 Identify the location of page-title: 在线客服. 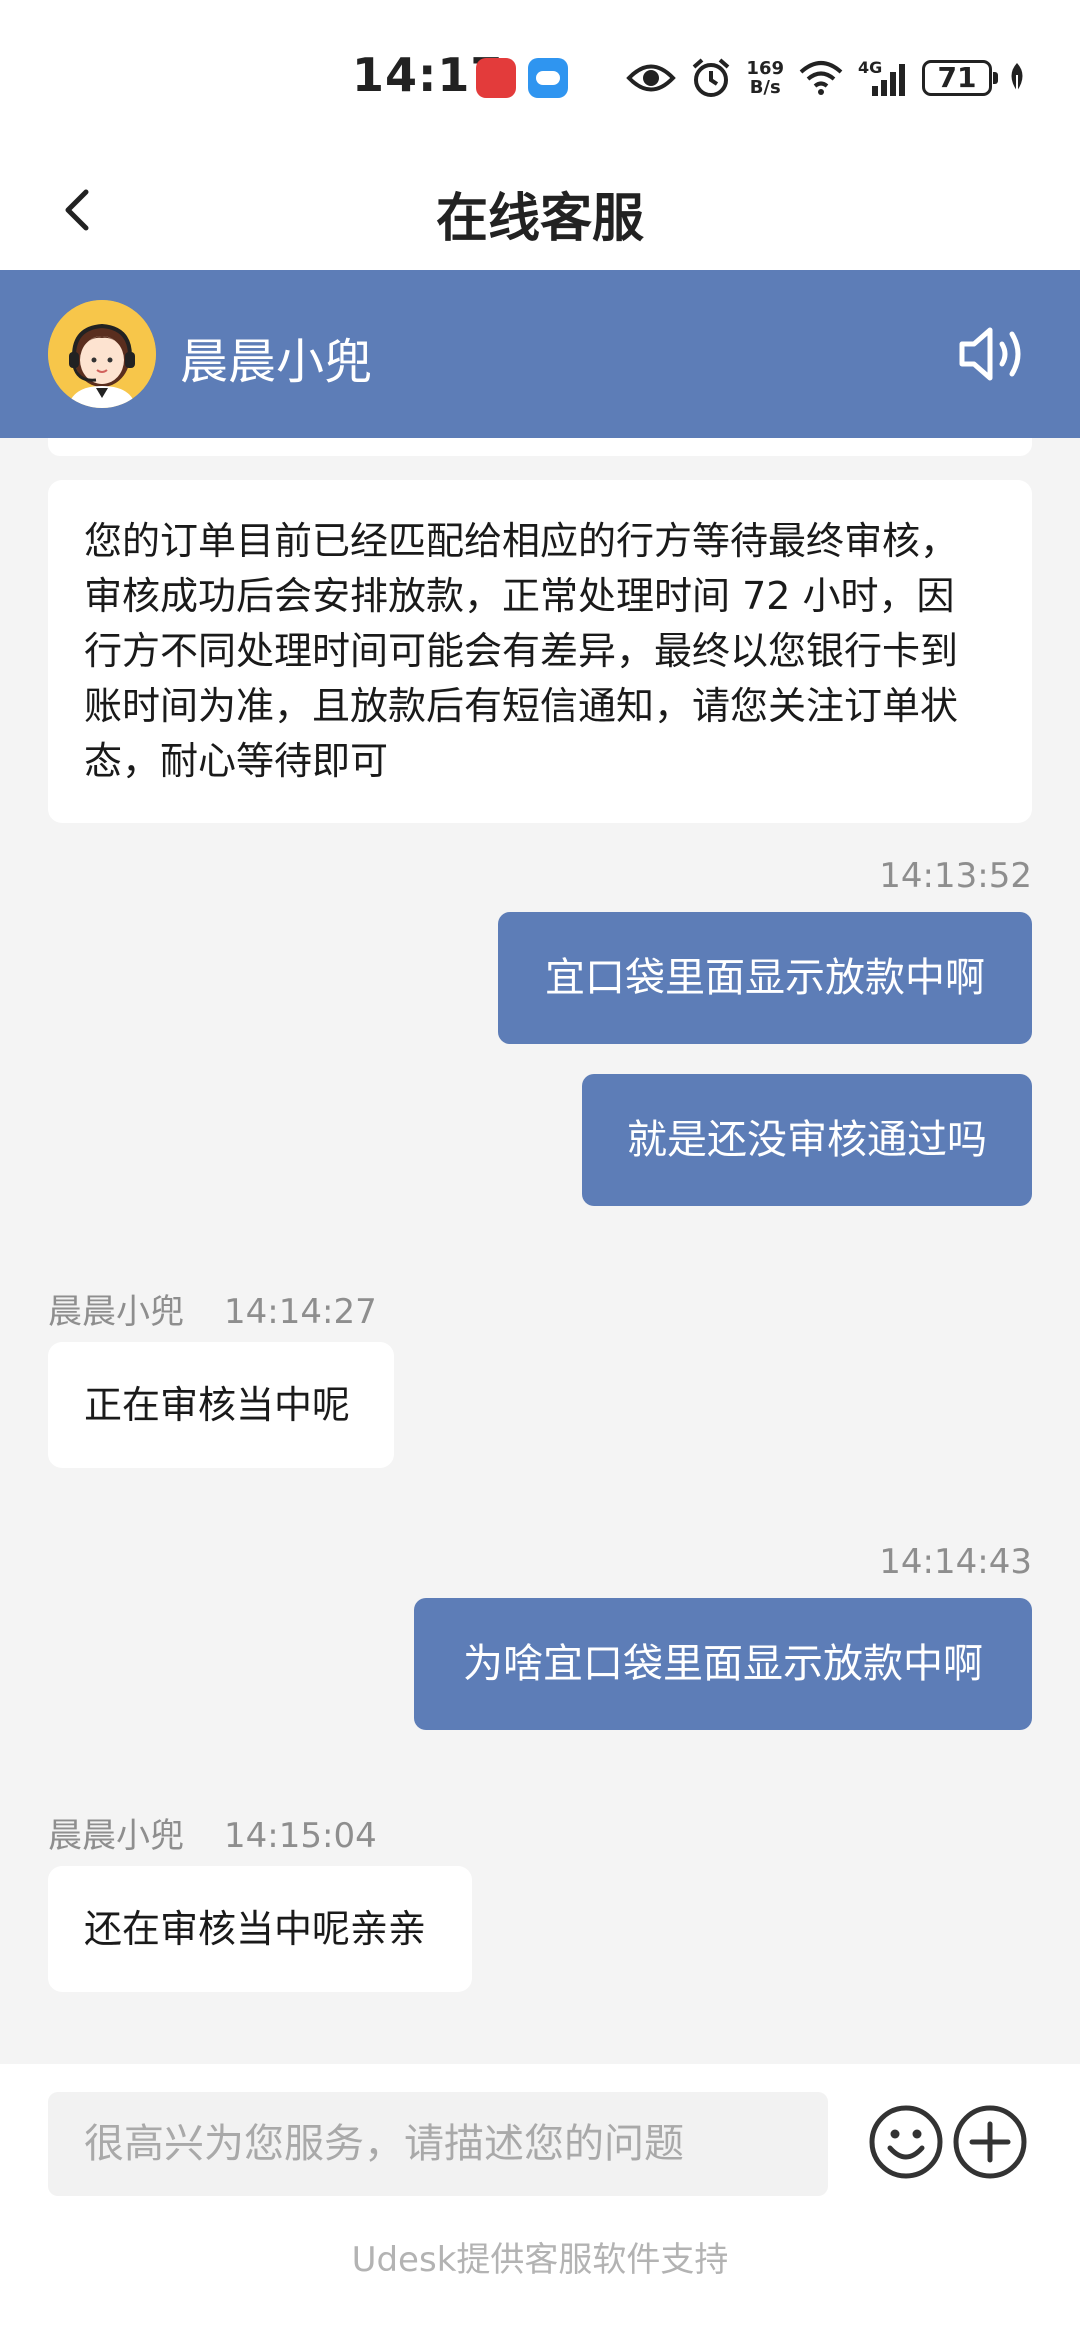
(539, 219).